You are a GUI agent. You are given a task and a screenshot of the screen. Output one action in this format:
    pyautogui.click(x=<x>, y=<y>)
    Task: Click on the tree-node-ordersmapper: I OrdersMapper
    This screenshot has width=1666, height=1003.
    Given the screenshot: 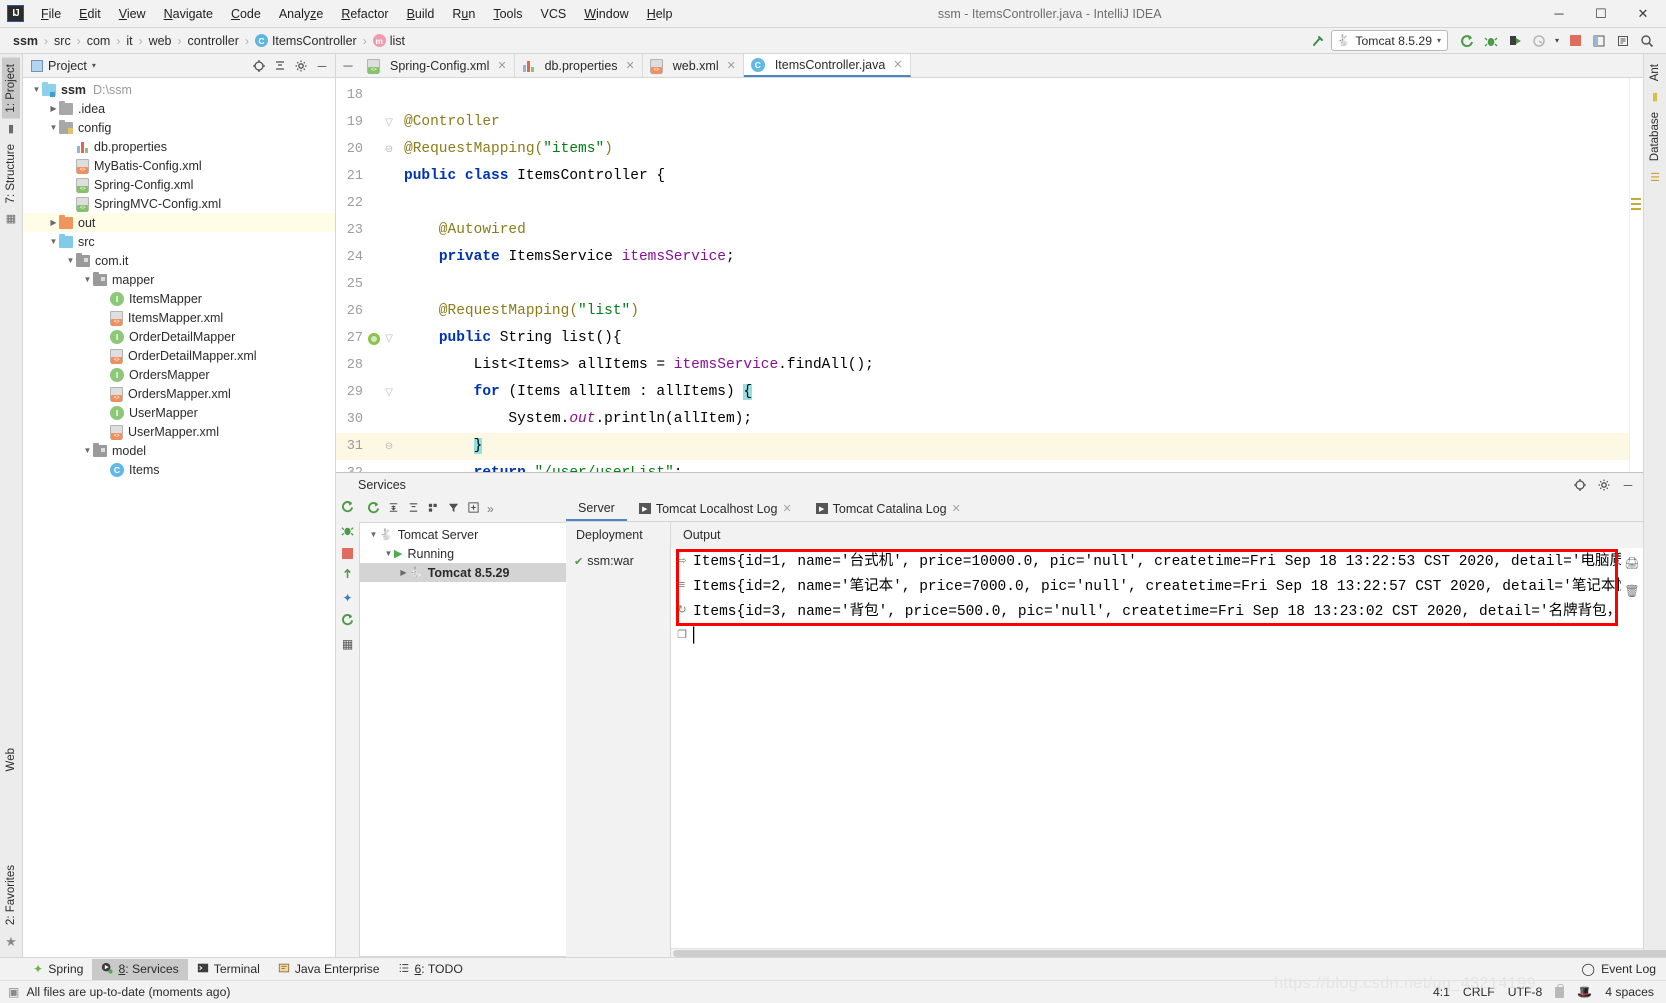 What is the action you would take?
    pyautogui.click(x=179, y=374)
    